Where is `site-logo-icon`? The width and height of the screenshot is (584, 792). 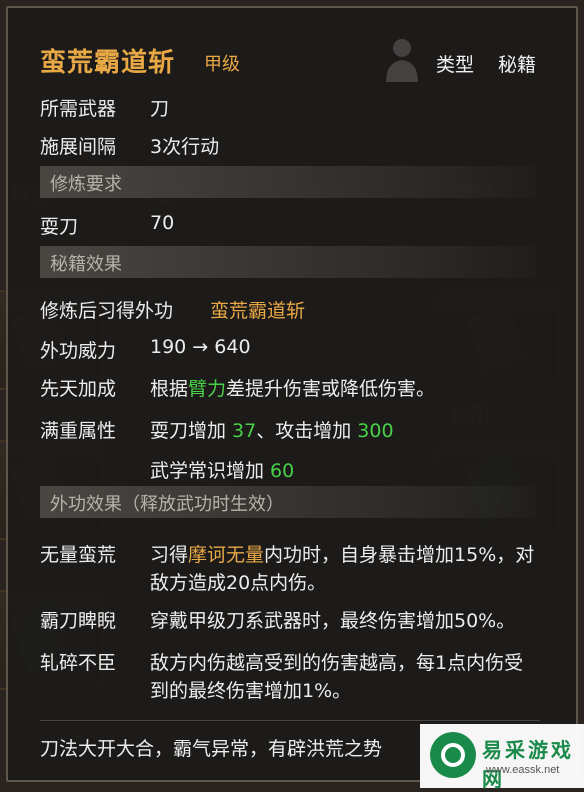 site-logo-icon is located at coordinates (453, 755).